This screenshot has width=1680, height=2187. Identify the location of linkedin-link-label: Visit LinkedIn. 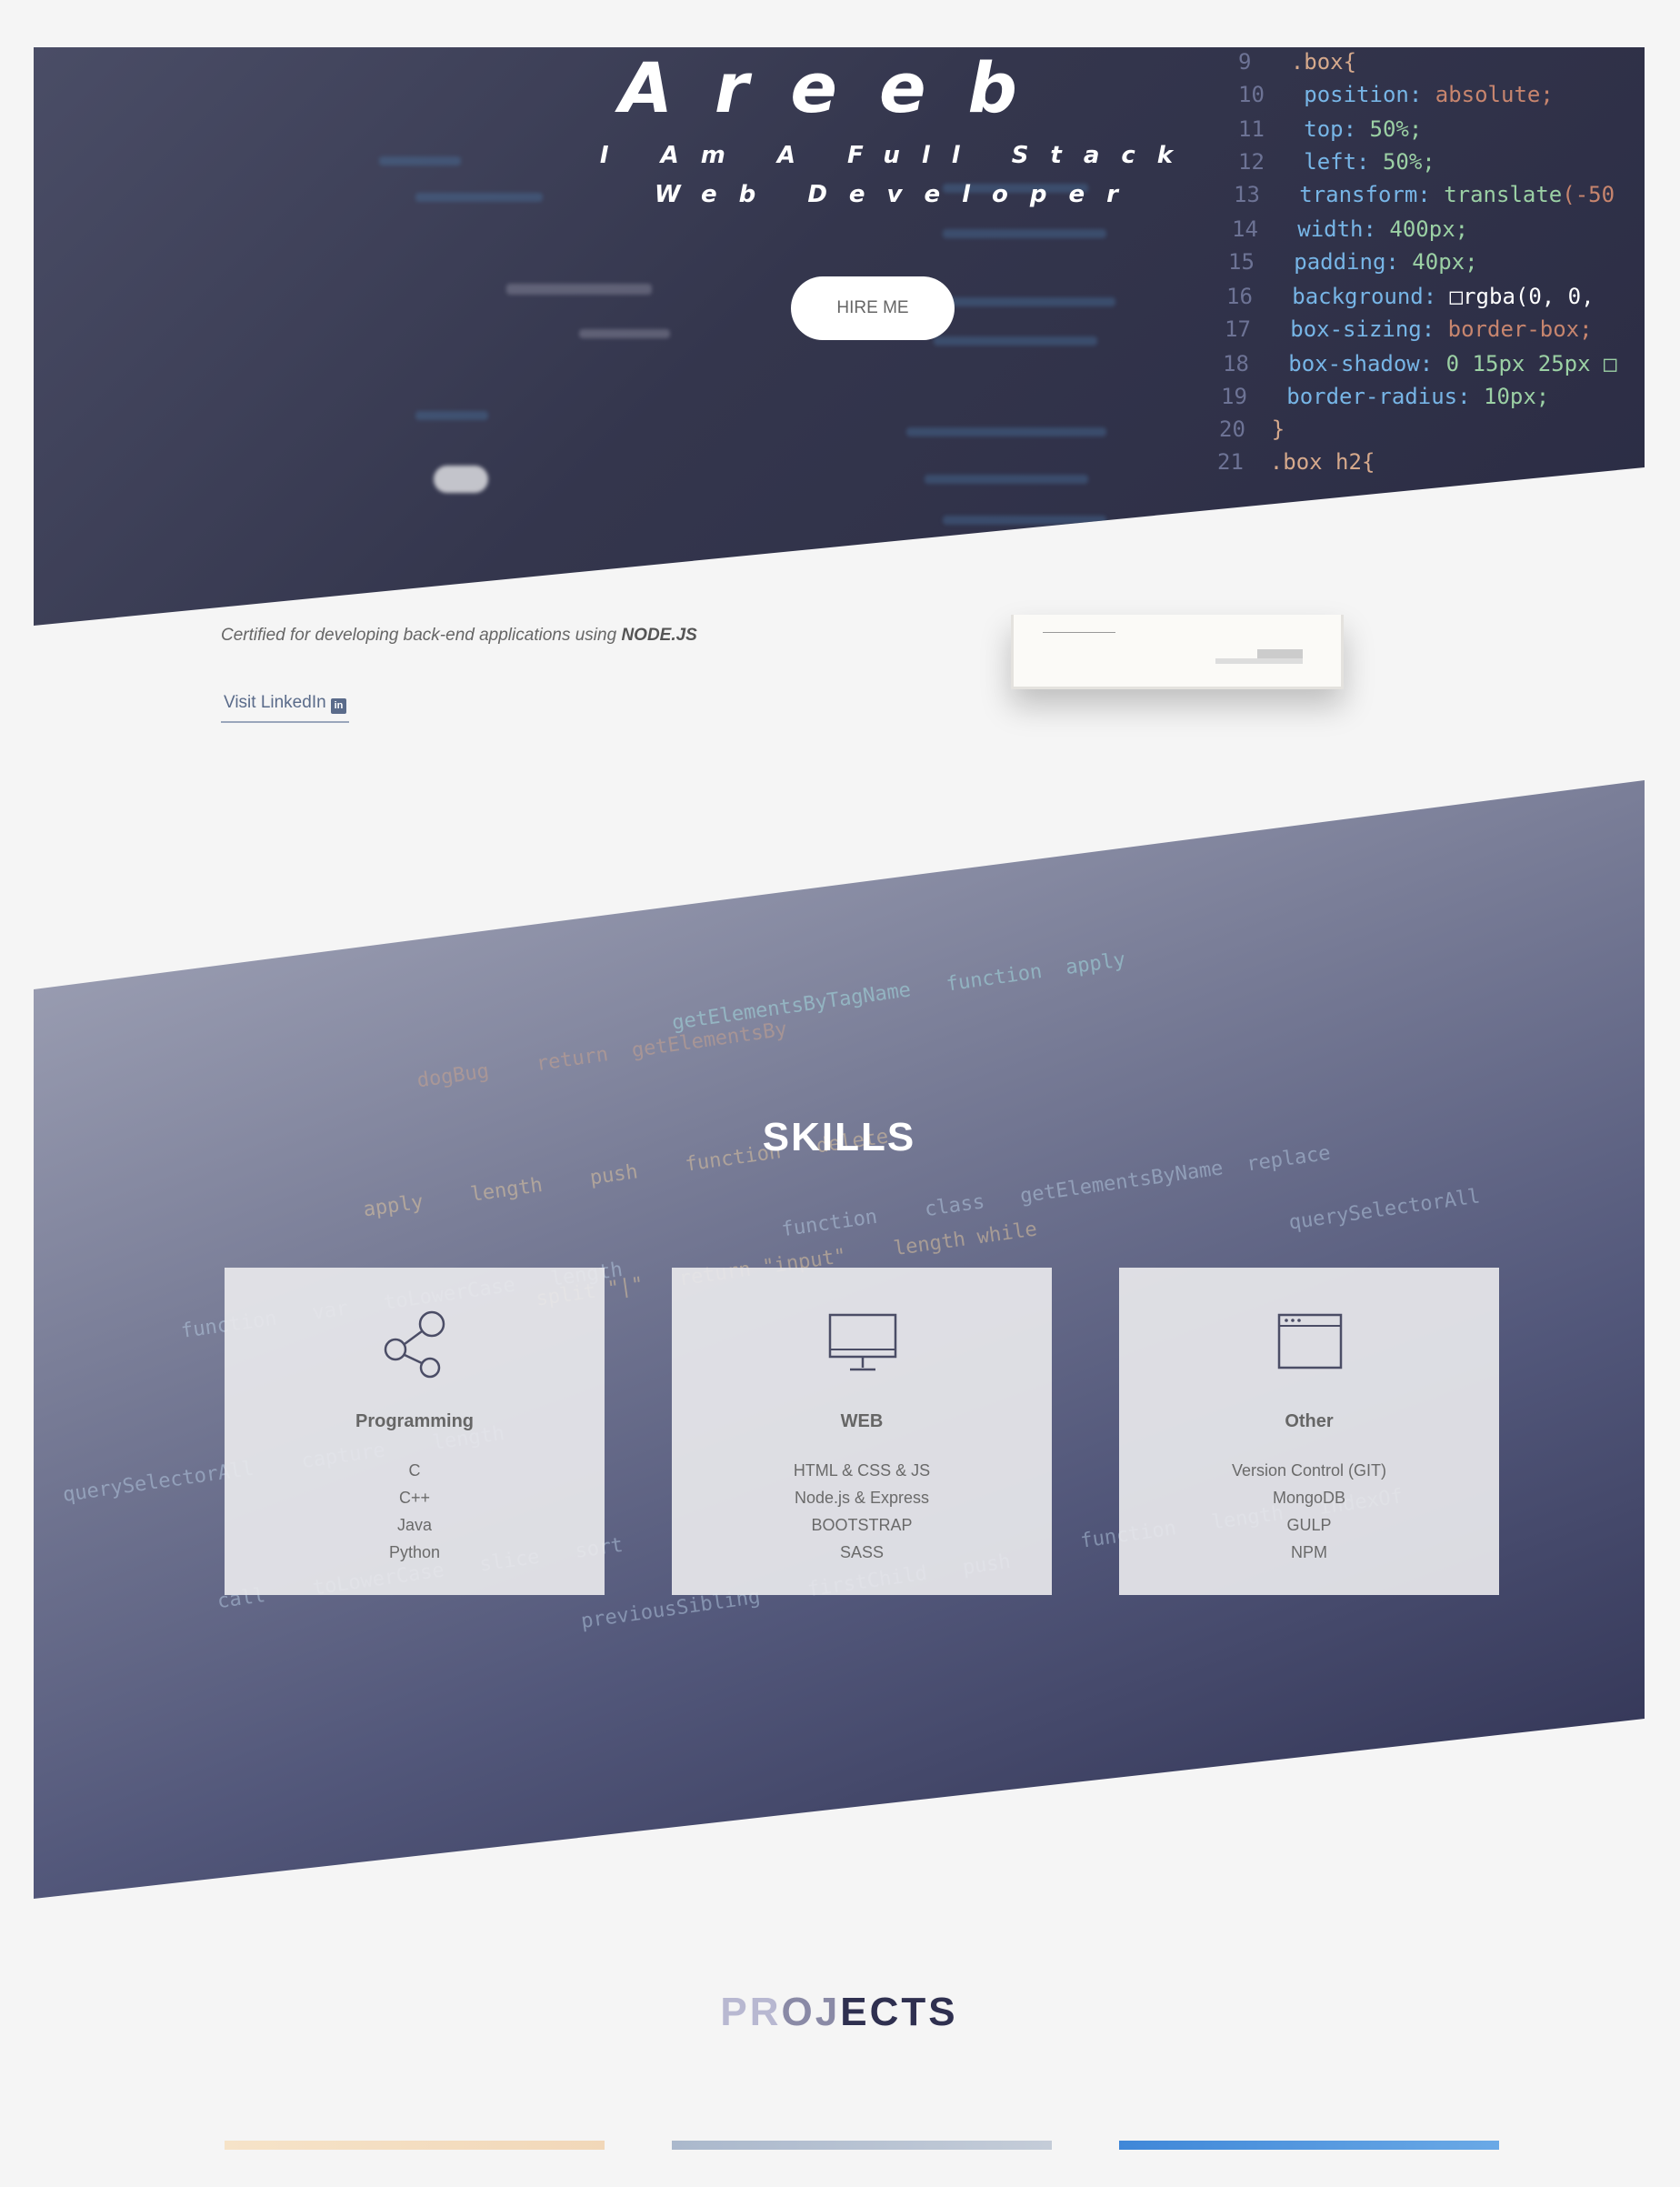
(275, 702).